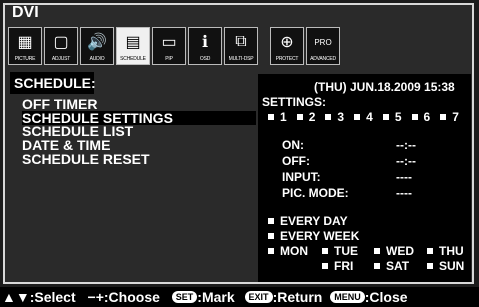  What do you see at coordinates (391, 266) in the screenshot?
I see `day-sat: SAT` at bounding box center [391, 266].